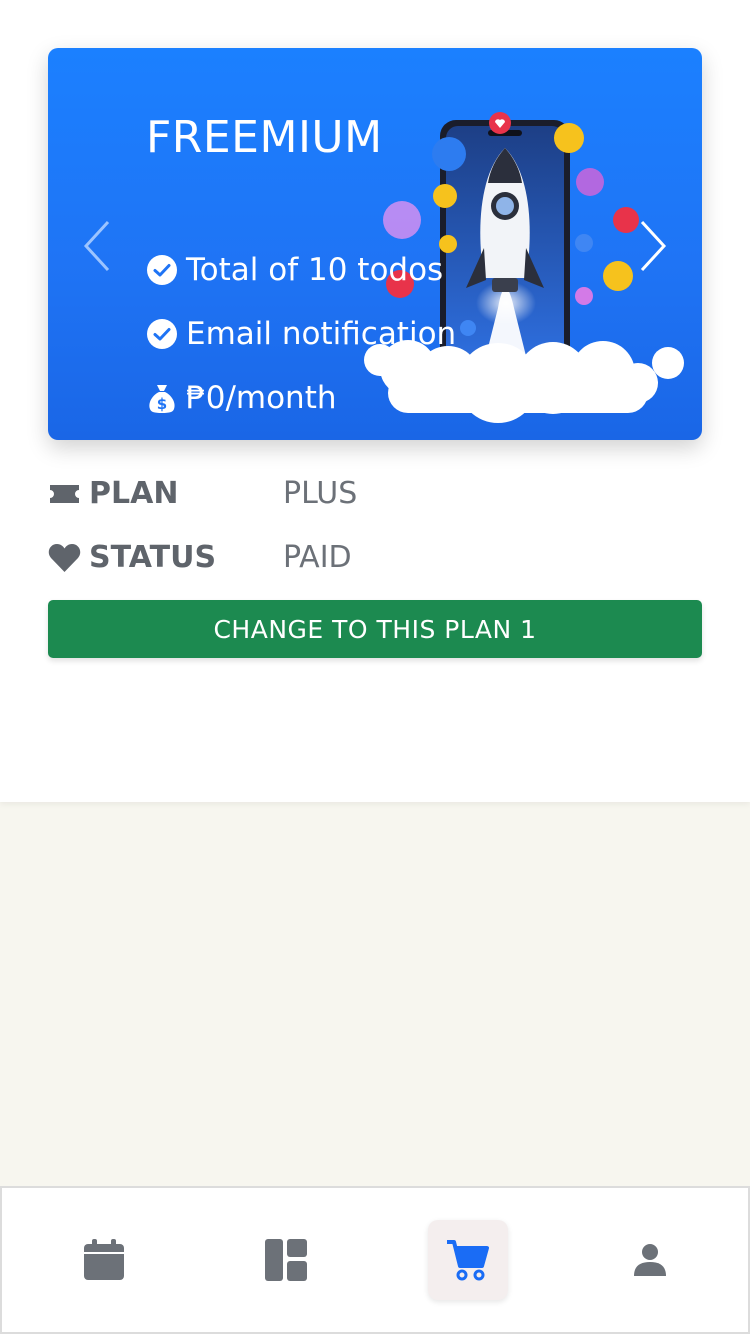 This screenshot has height=1334, width=750. I want to click on chevron-left-icon, so click(96, 246).